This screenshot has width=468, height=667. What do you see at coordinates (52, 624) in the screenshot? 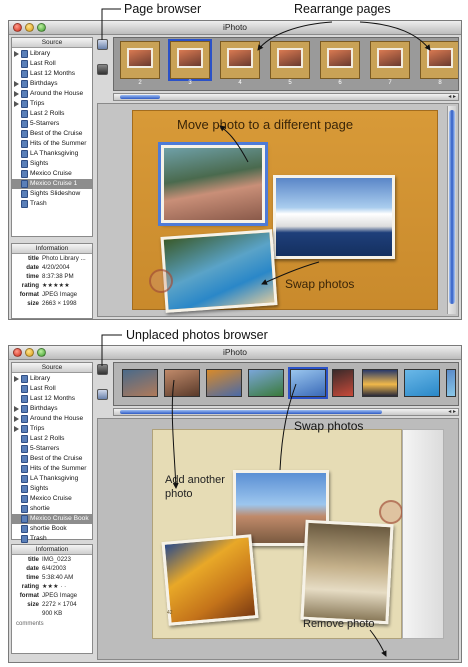
I see `comments-field: comments` at bounding box center [52, 624].